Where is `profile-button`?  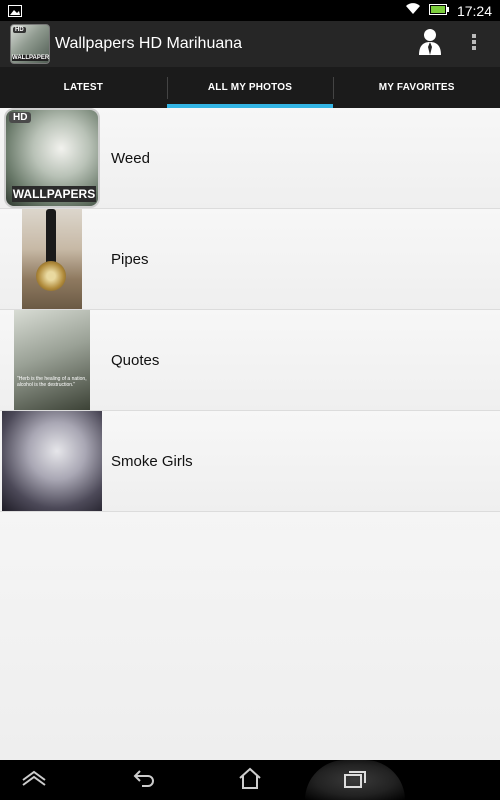
profile-button is located at coordinates (430, 44).